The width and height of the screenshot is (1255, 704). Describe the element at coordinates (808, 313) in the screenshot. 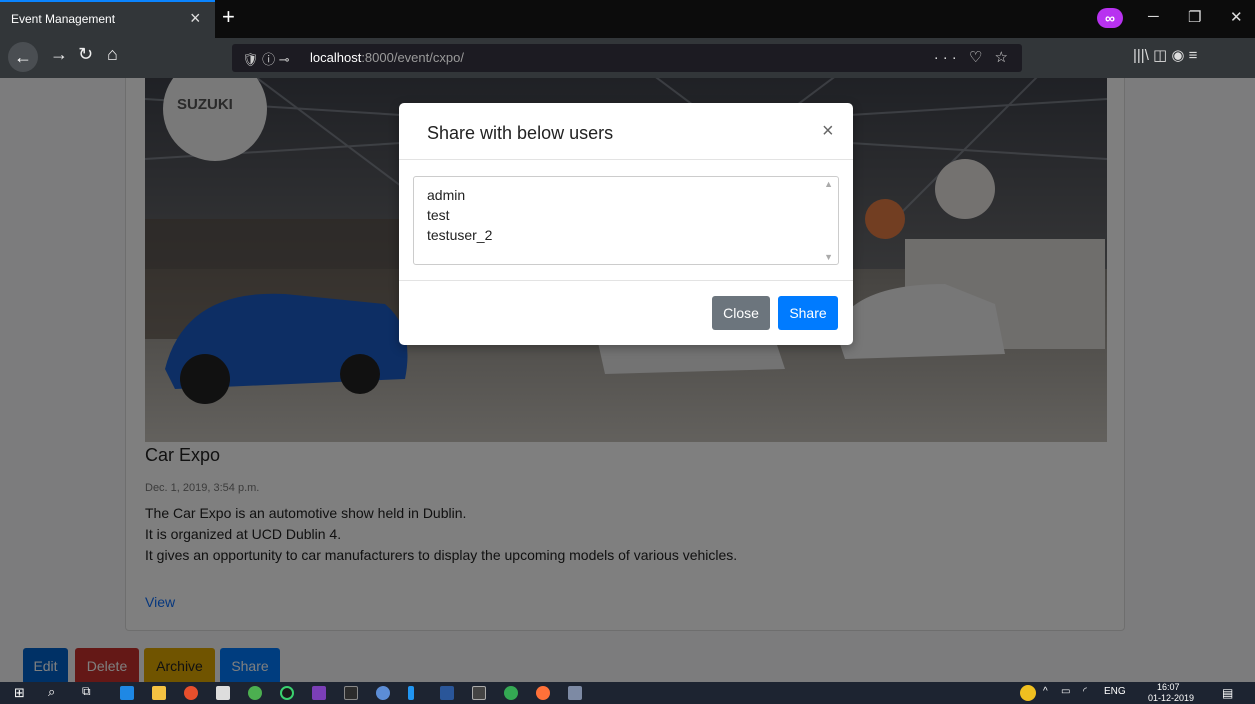

I see `share-confirm-button: Share` at that location.